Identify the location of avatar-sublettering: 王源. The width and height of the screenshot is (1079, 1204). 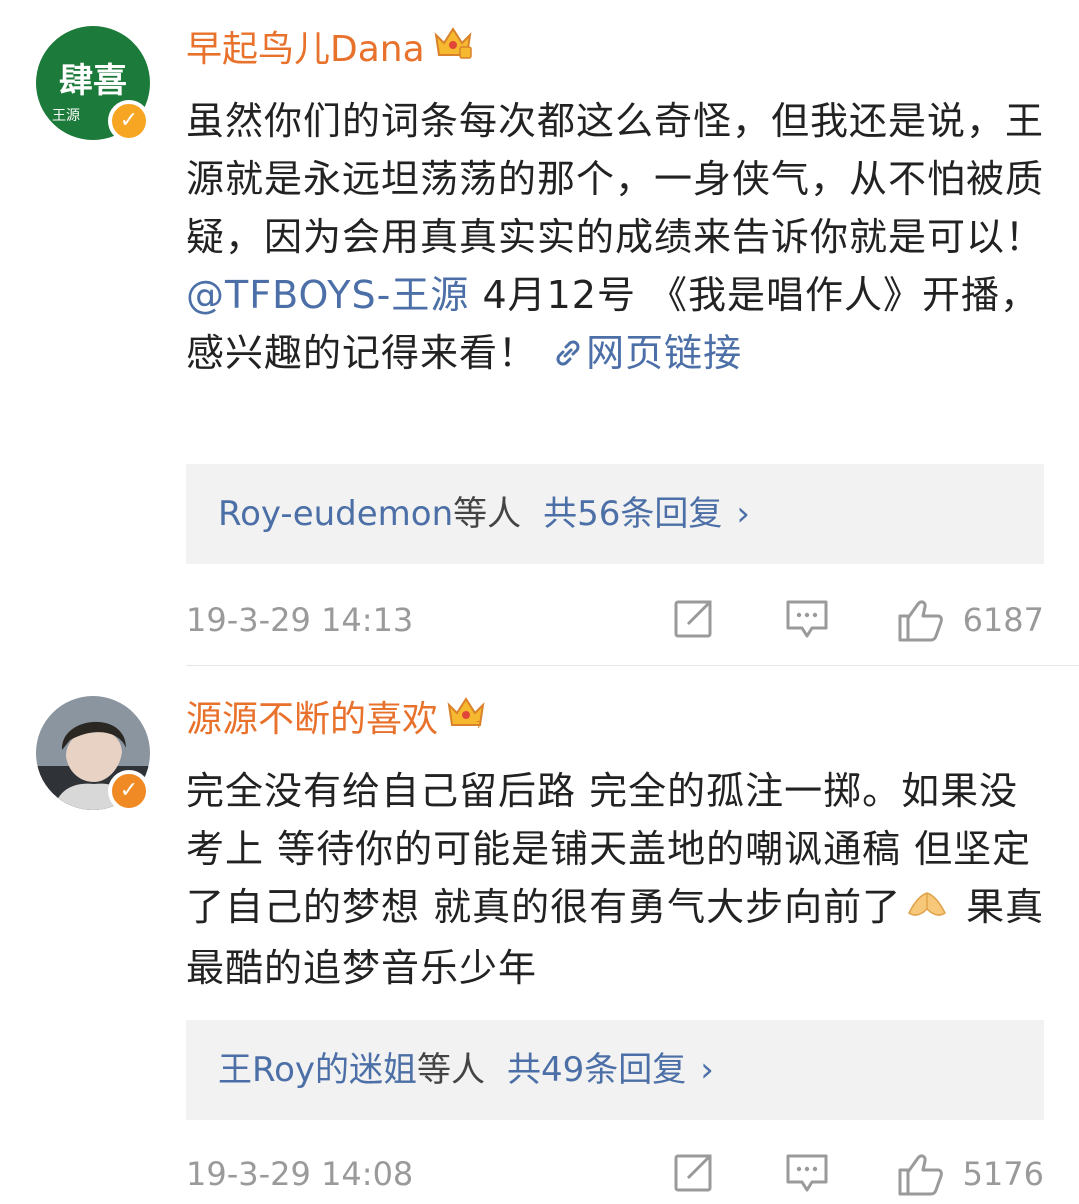
(66, 116).